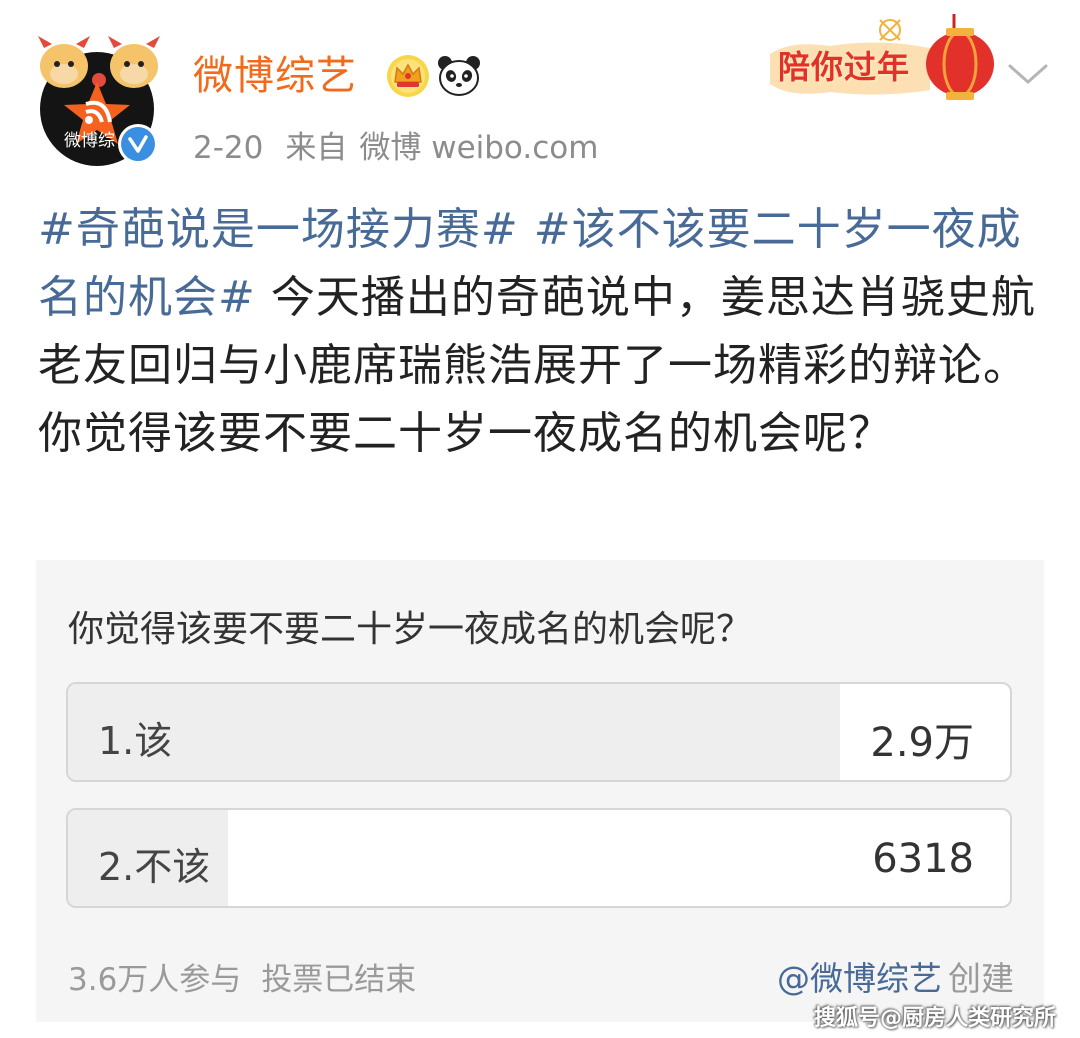 The width and height of the screenshot is (1080, 1038). What do you see at coordinates (408, 76) in the screenshot?
I see `crown-icon` at bounding box center [408, 76].